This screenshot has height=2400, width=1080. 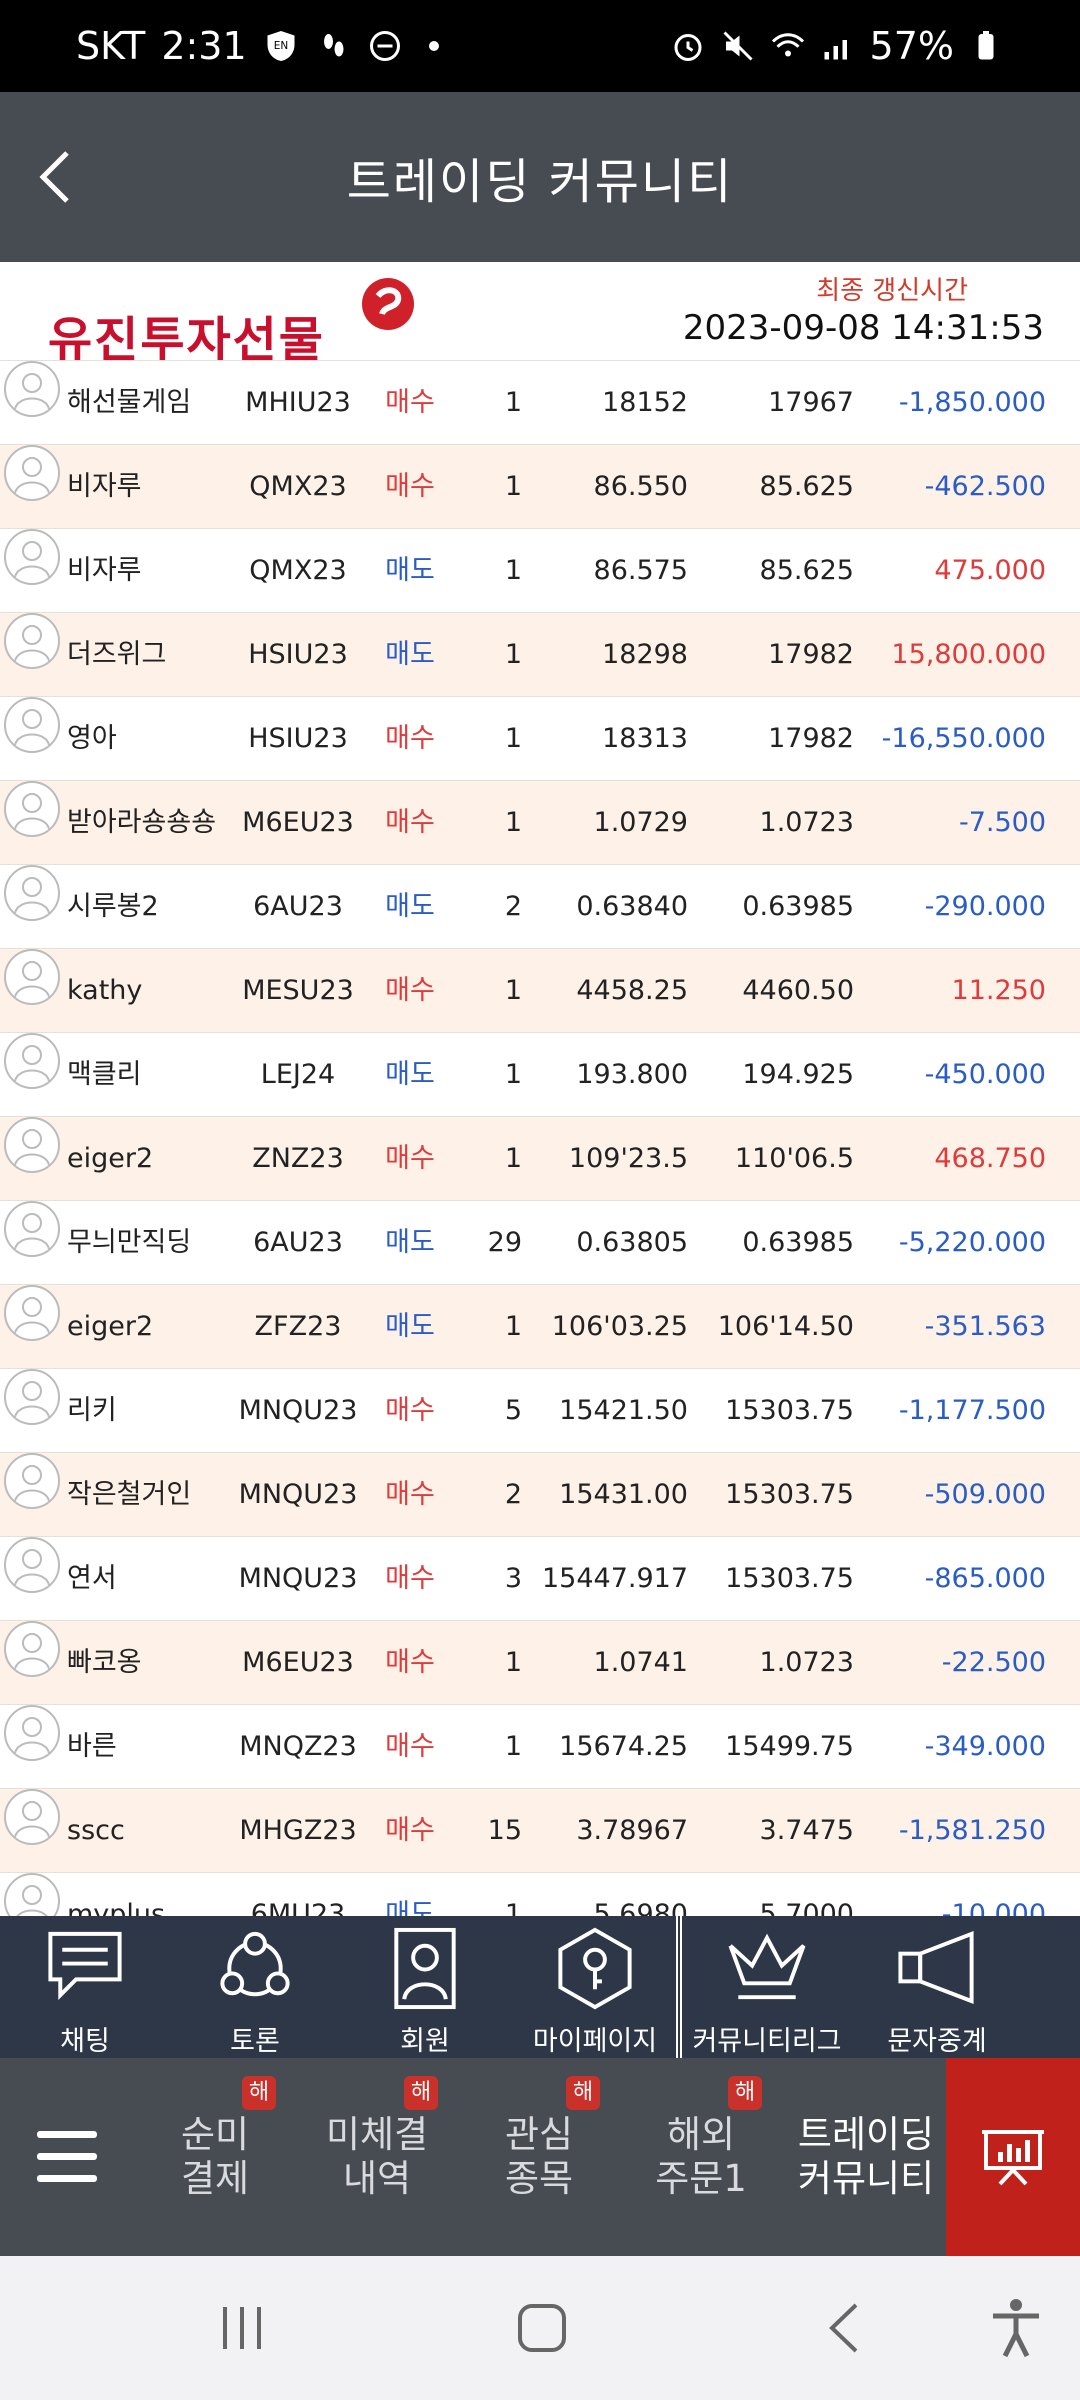 I want to click on current-price: 110'06.5, so click(x=794, y=1158).